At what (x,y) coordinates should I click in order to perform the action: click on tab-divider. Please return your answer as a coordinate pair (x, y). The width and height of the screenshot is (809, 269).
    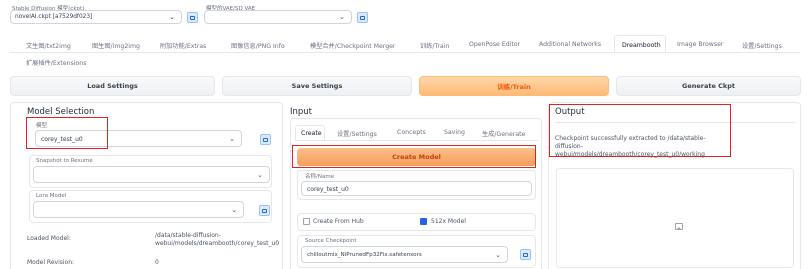
    Looking at the image, I should click on (405, 52).